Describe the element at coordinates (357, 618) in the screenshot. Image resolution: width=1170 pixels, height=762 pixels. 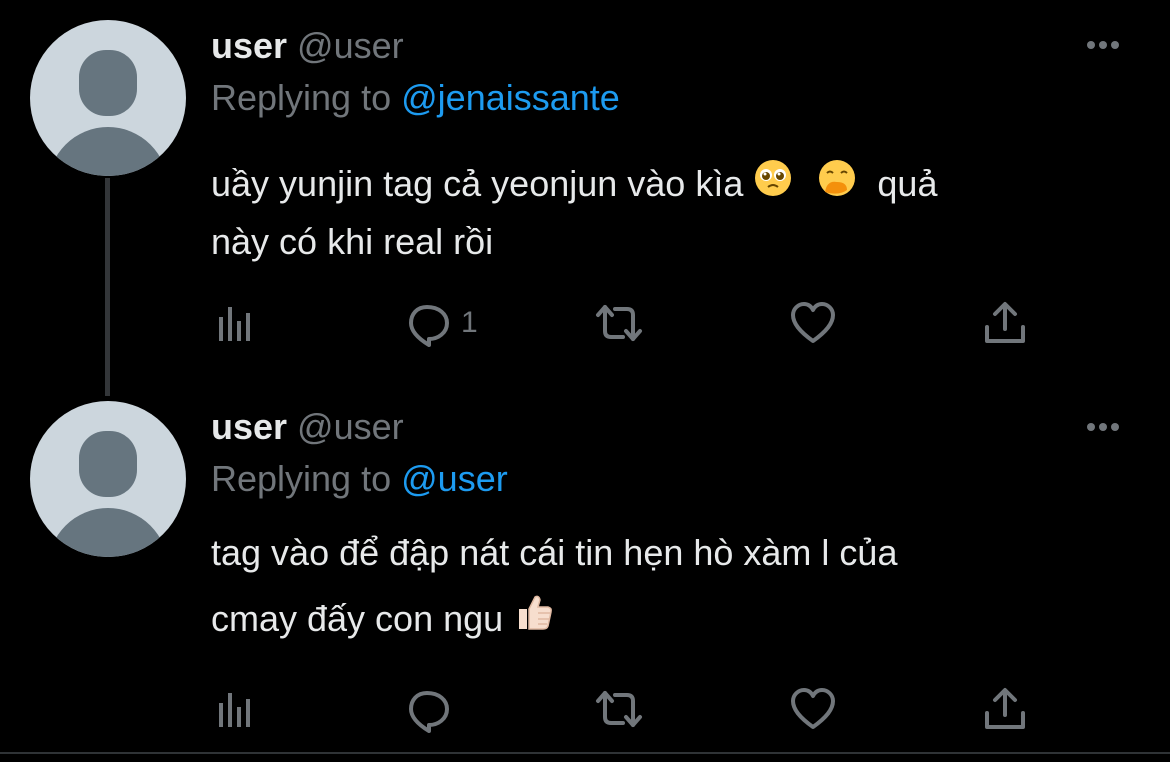
I see `tweet-text-line-2: cmay đấy con ngu` at that location.